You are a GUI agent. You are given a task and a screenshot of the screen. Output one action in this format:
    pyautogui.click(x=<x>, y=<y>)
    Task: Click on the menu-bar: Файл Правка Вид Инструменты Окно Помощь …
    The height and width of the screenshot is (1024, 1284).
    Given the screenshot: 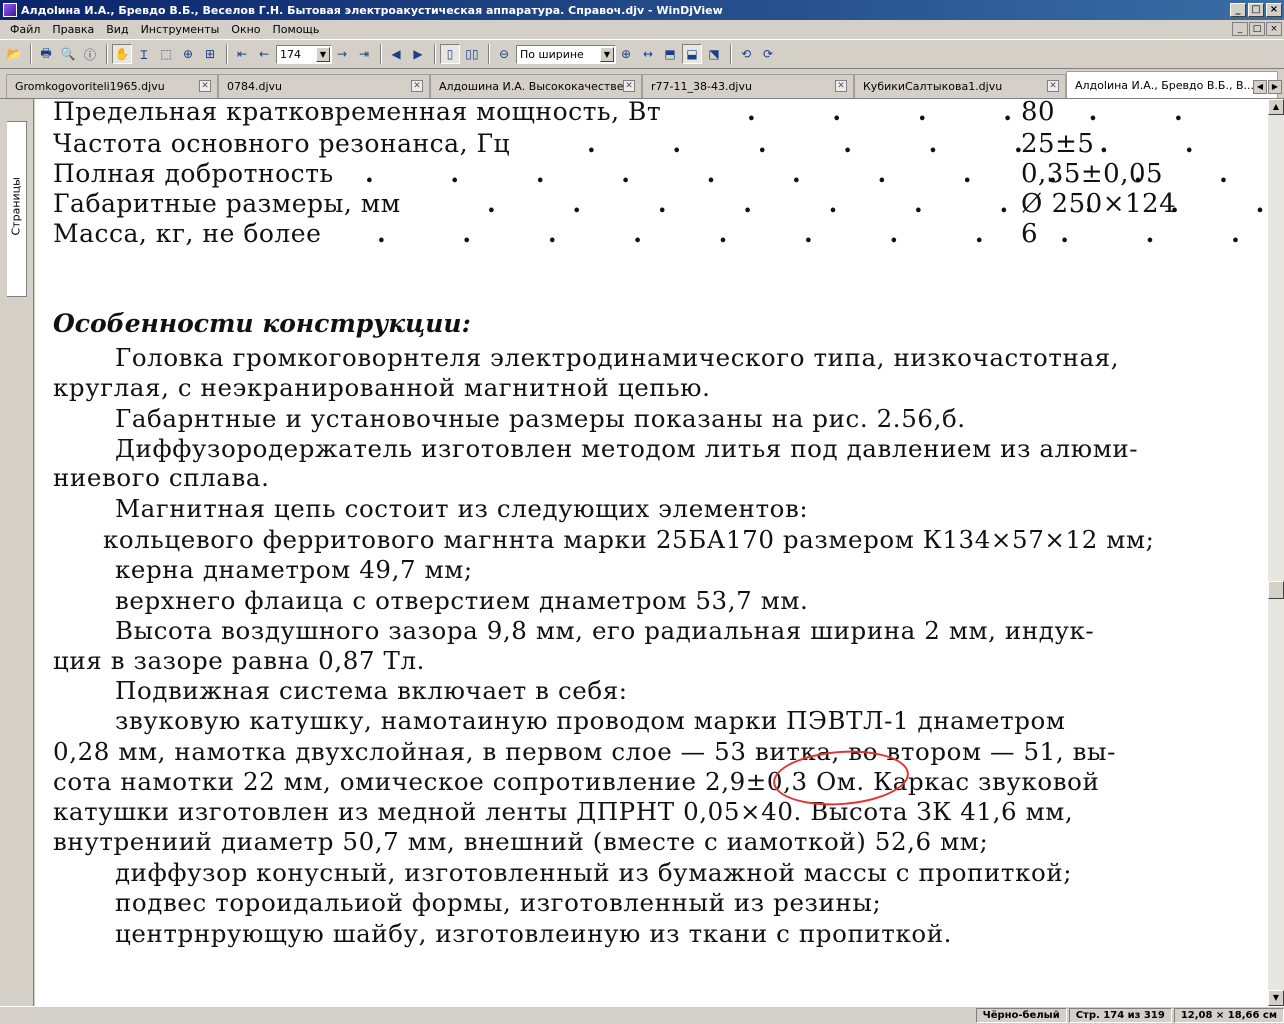 What is the action you would take?
    pyautogui.click(x=642, y=29)
    